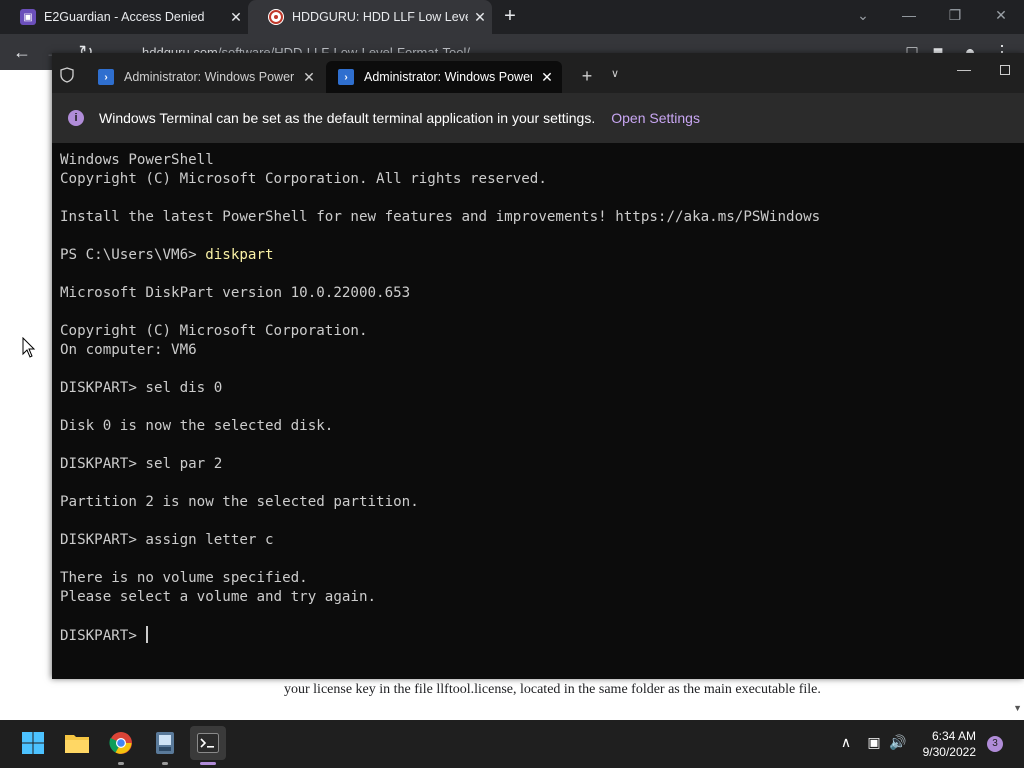 This screenshot has width=1024, height=768. I want to click on output-text: DISKPART> sel dis 0, so click(141, 388).